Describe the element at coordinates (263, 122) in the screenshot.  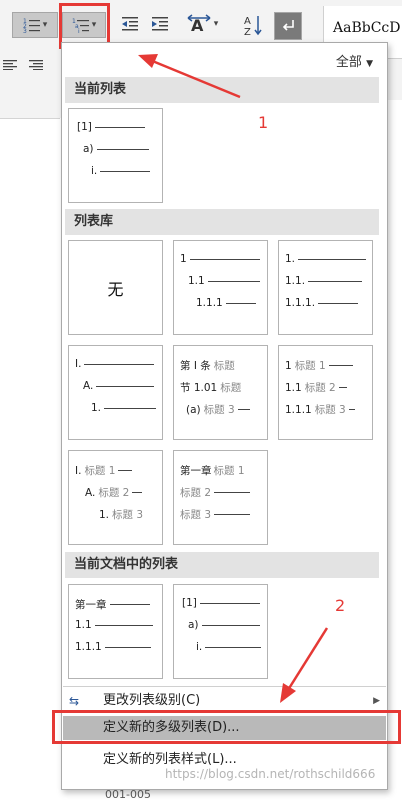
I see `annotation-step-1: 1` at that location.